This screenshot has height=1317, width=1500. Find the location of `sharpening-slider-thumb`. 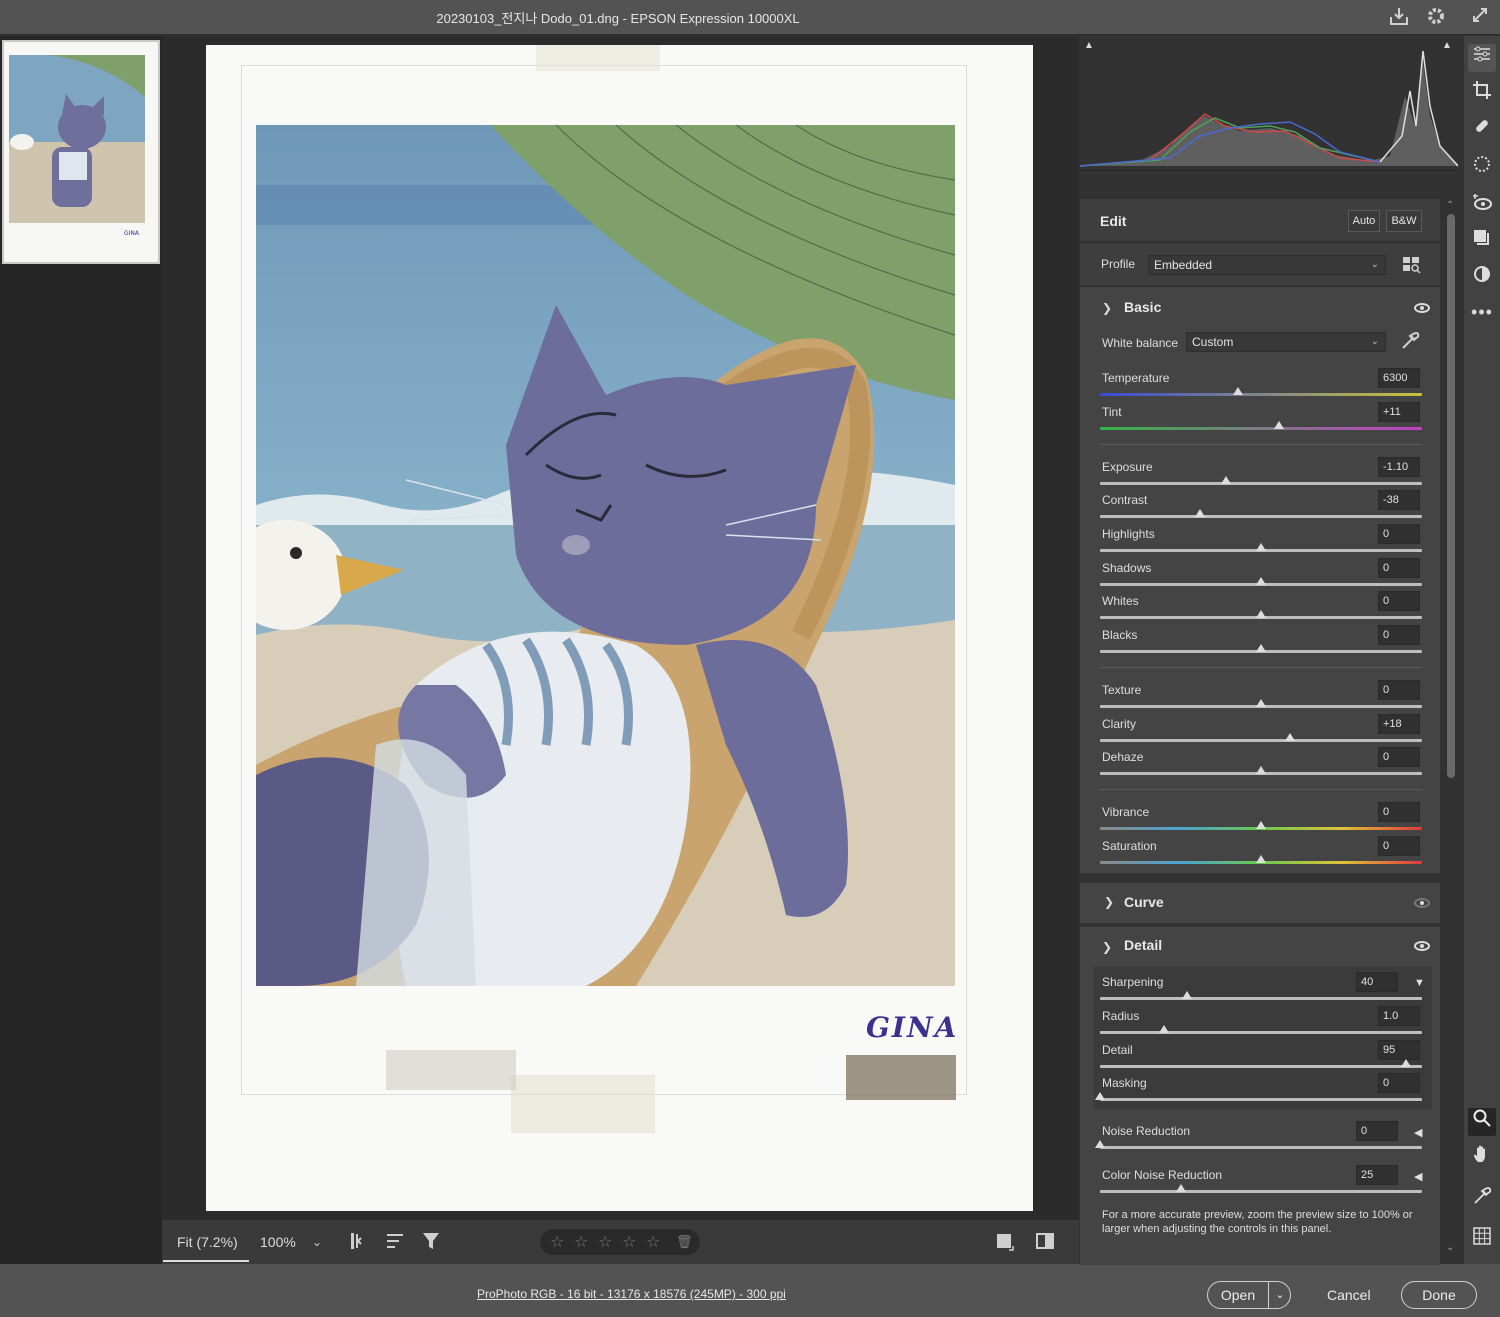

sharpening-slider-thumb is located at coordinates (1186, 995).